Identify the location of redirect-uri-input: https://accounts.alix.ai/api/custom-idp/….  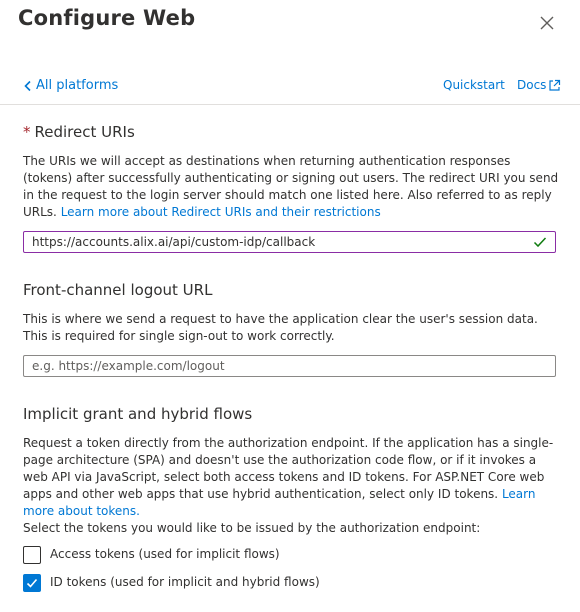
(289, 242).